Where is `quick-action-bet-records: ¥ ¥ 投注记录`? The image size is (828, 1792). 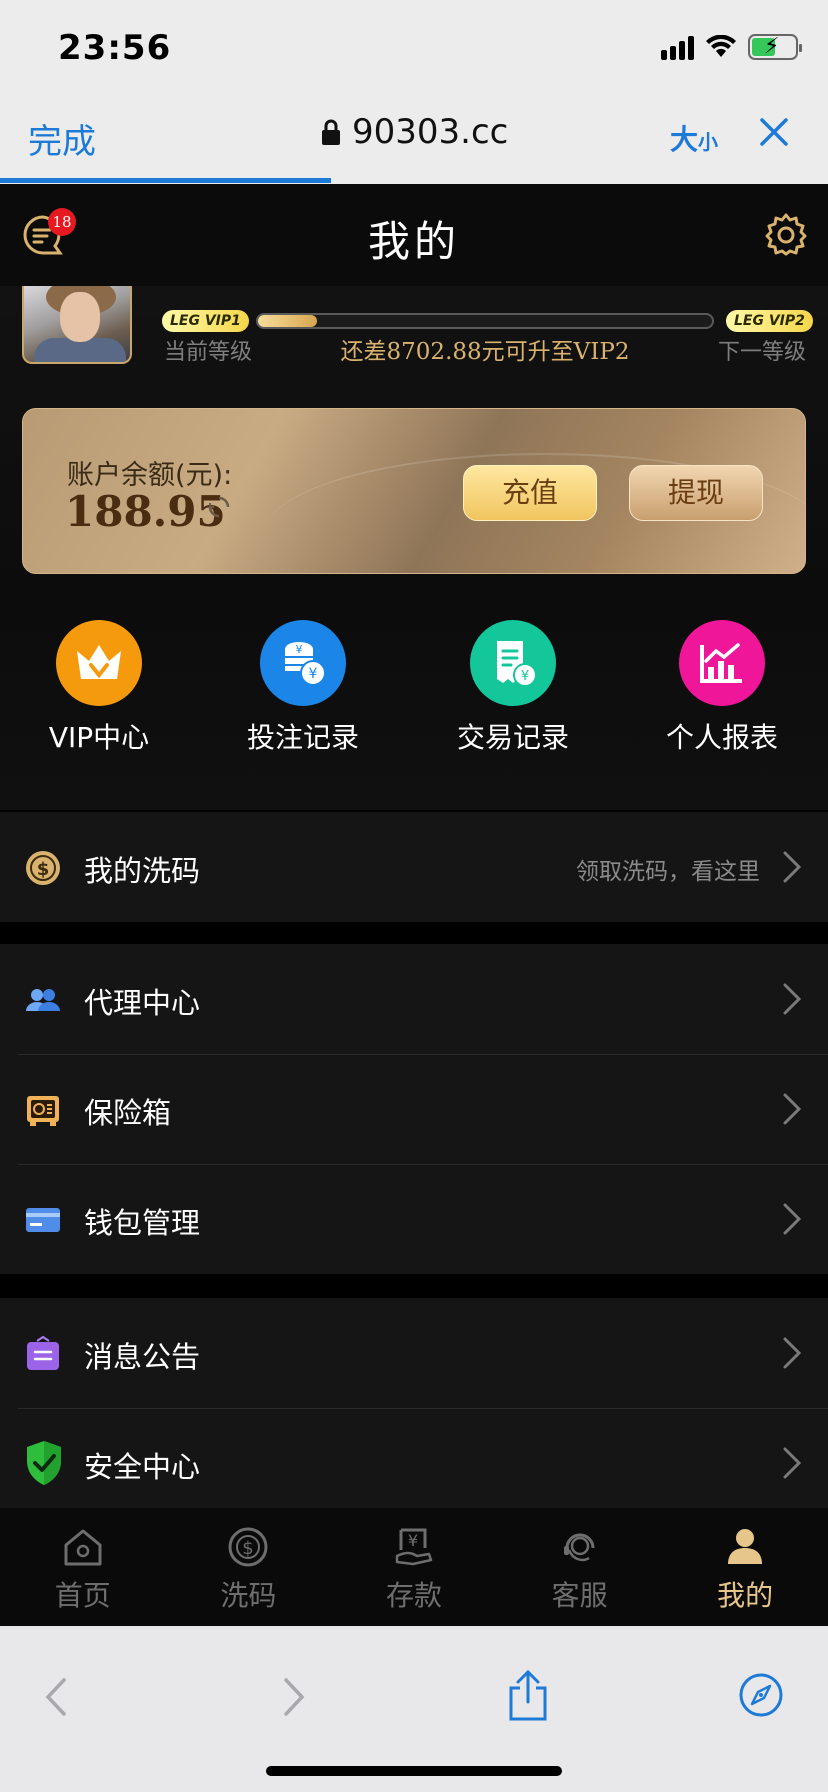 quick-action-bet-records: ¥ ¥ 投注记录 is located at coordinates (303, 688).